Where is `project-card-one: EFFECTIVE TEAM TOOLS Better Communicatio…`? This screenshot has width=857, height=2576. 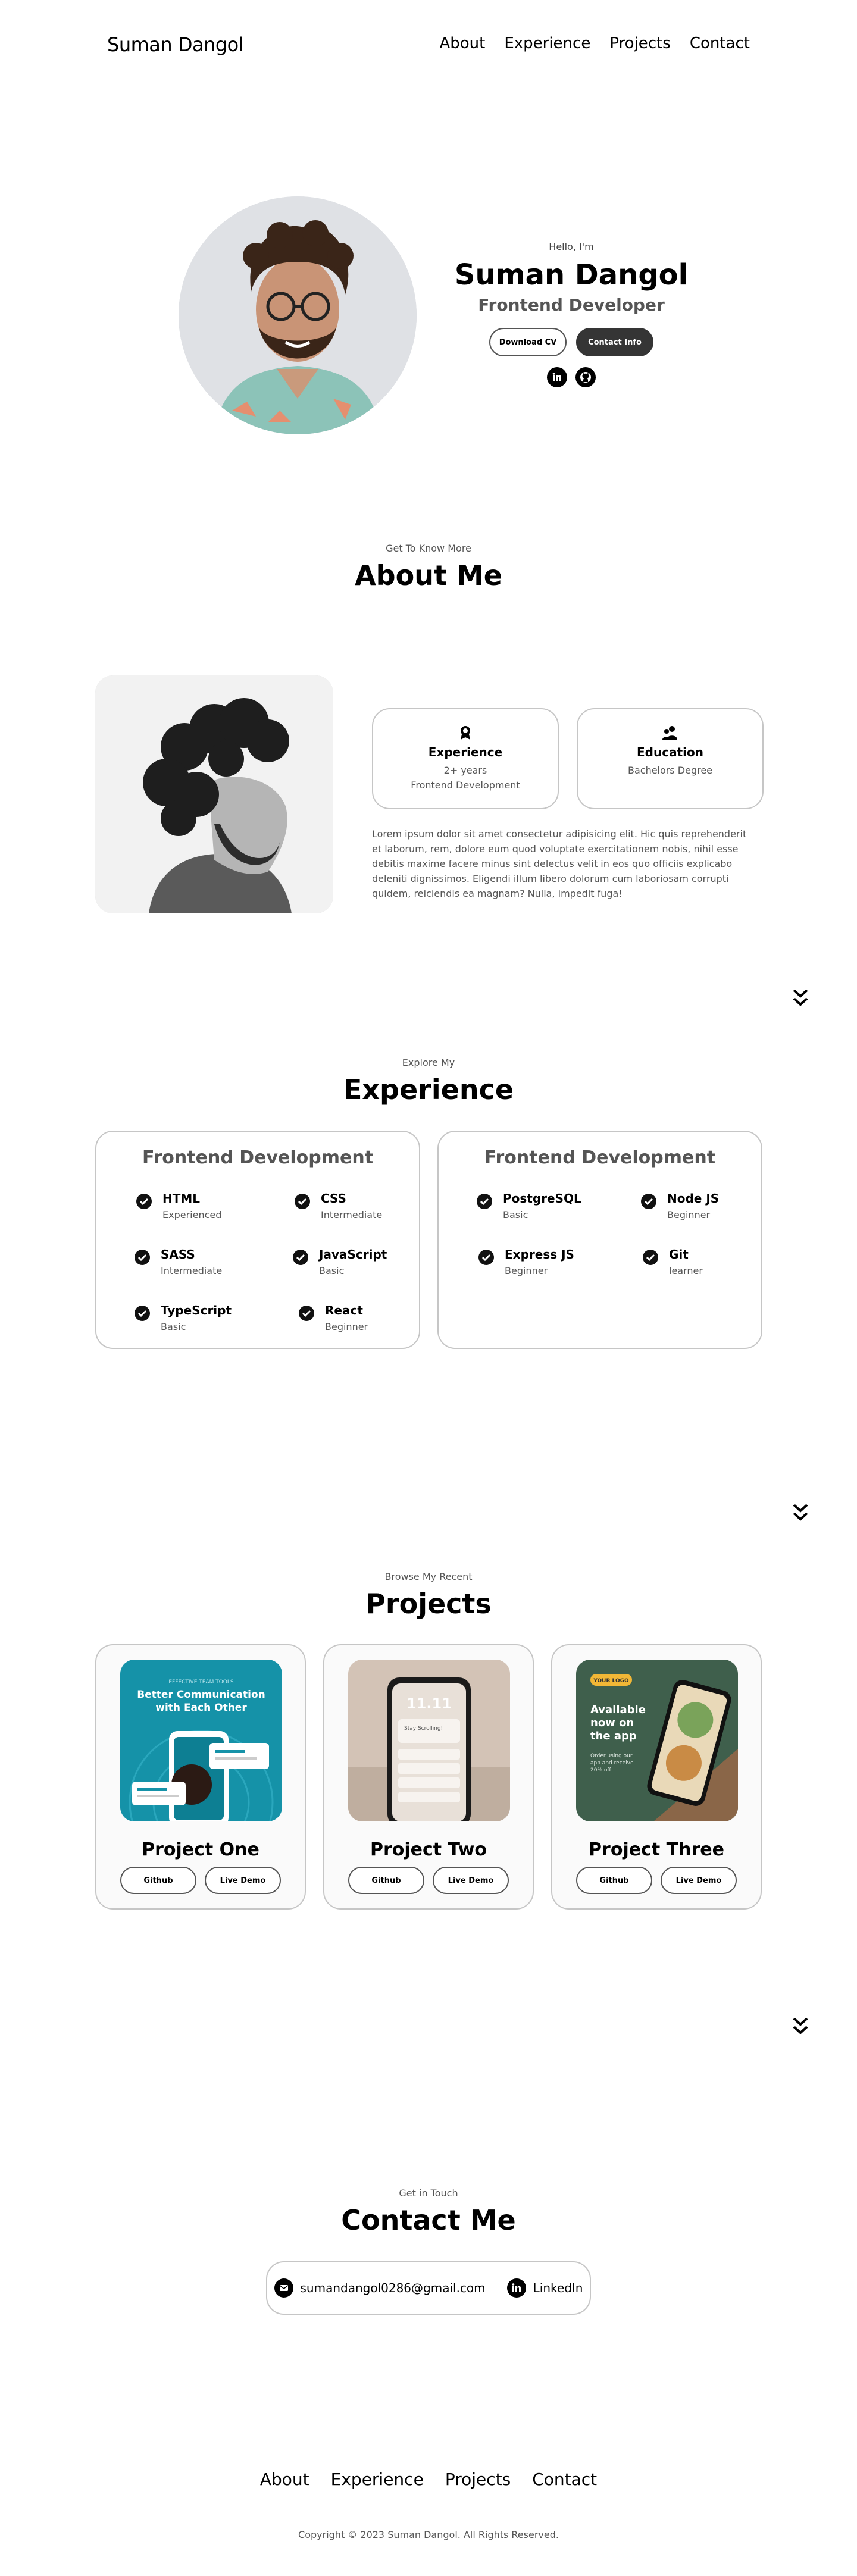 project-card-one: EFFECTIVE TEAM TOOLS Better Communicatio… is located at coordinates (200, 1777).